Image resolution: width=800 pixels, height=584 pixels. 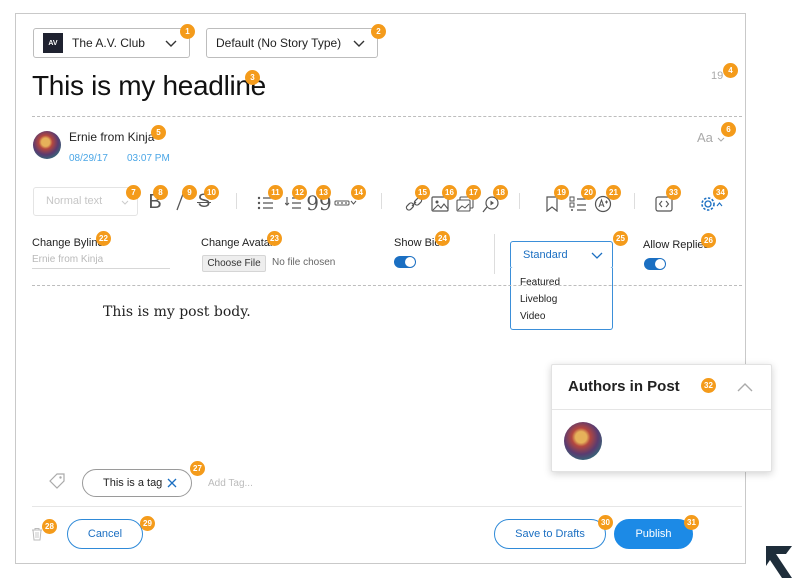 I want to click on annotation-badge: 18, so click(x=500, y=192).